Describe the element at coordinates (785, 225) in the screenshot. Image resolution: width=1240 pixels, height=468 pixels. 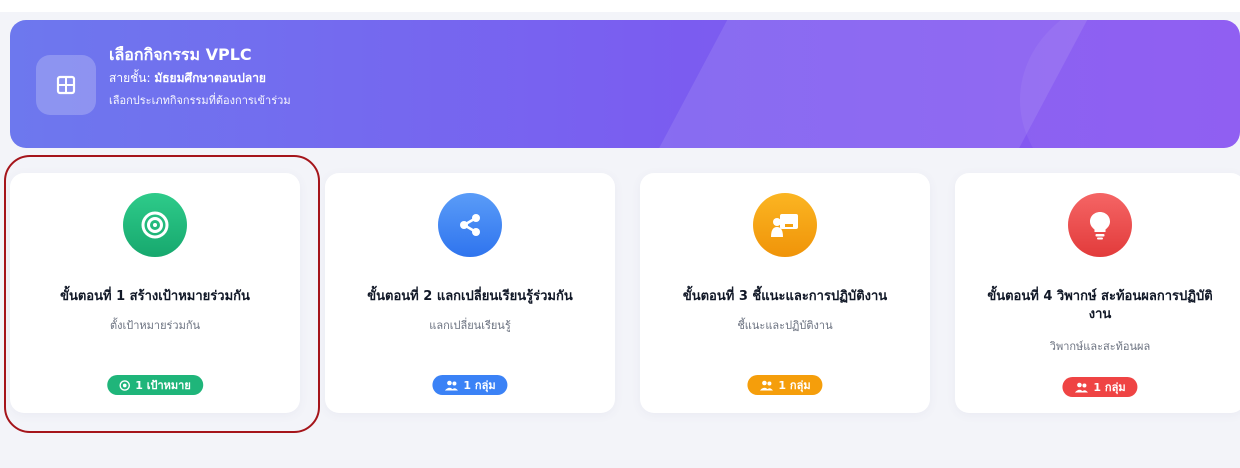
I see `presentation-icon` at that location.